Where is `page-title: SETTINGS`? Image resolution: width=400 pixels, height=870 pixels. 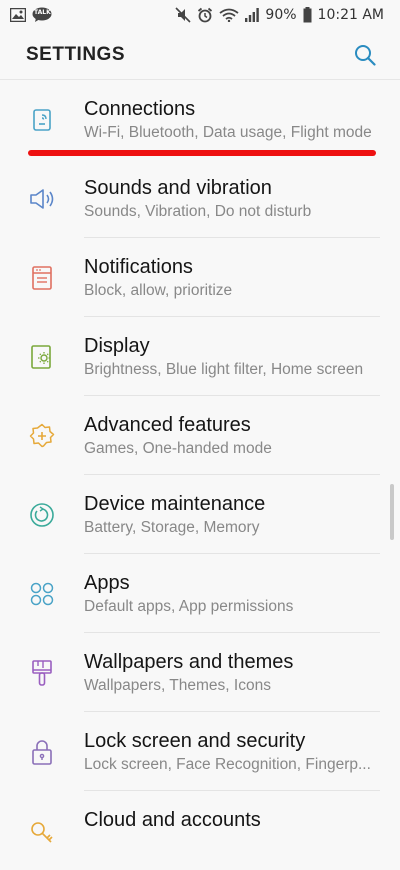 page-title: SETTINGS is located at coordinates (76, 54).